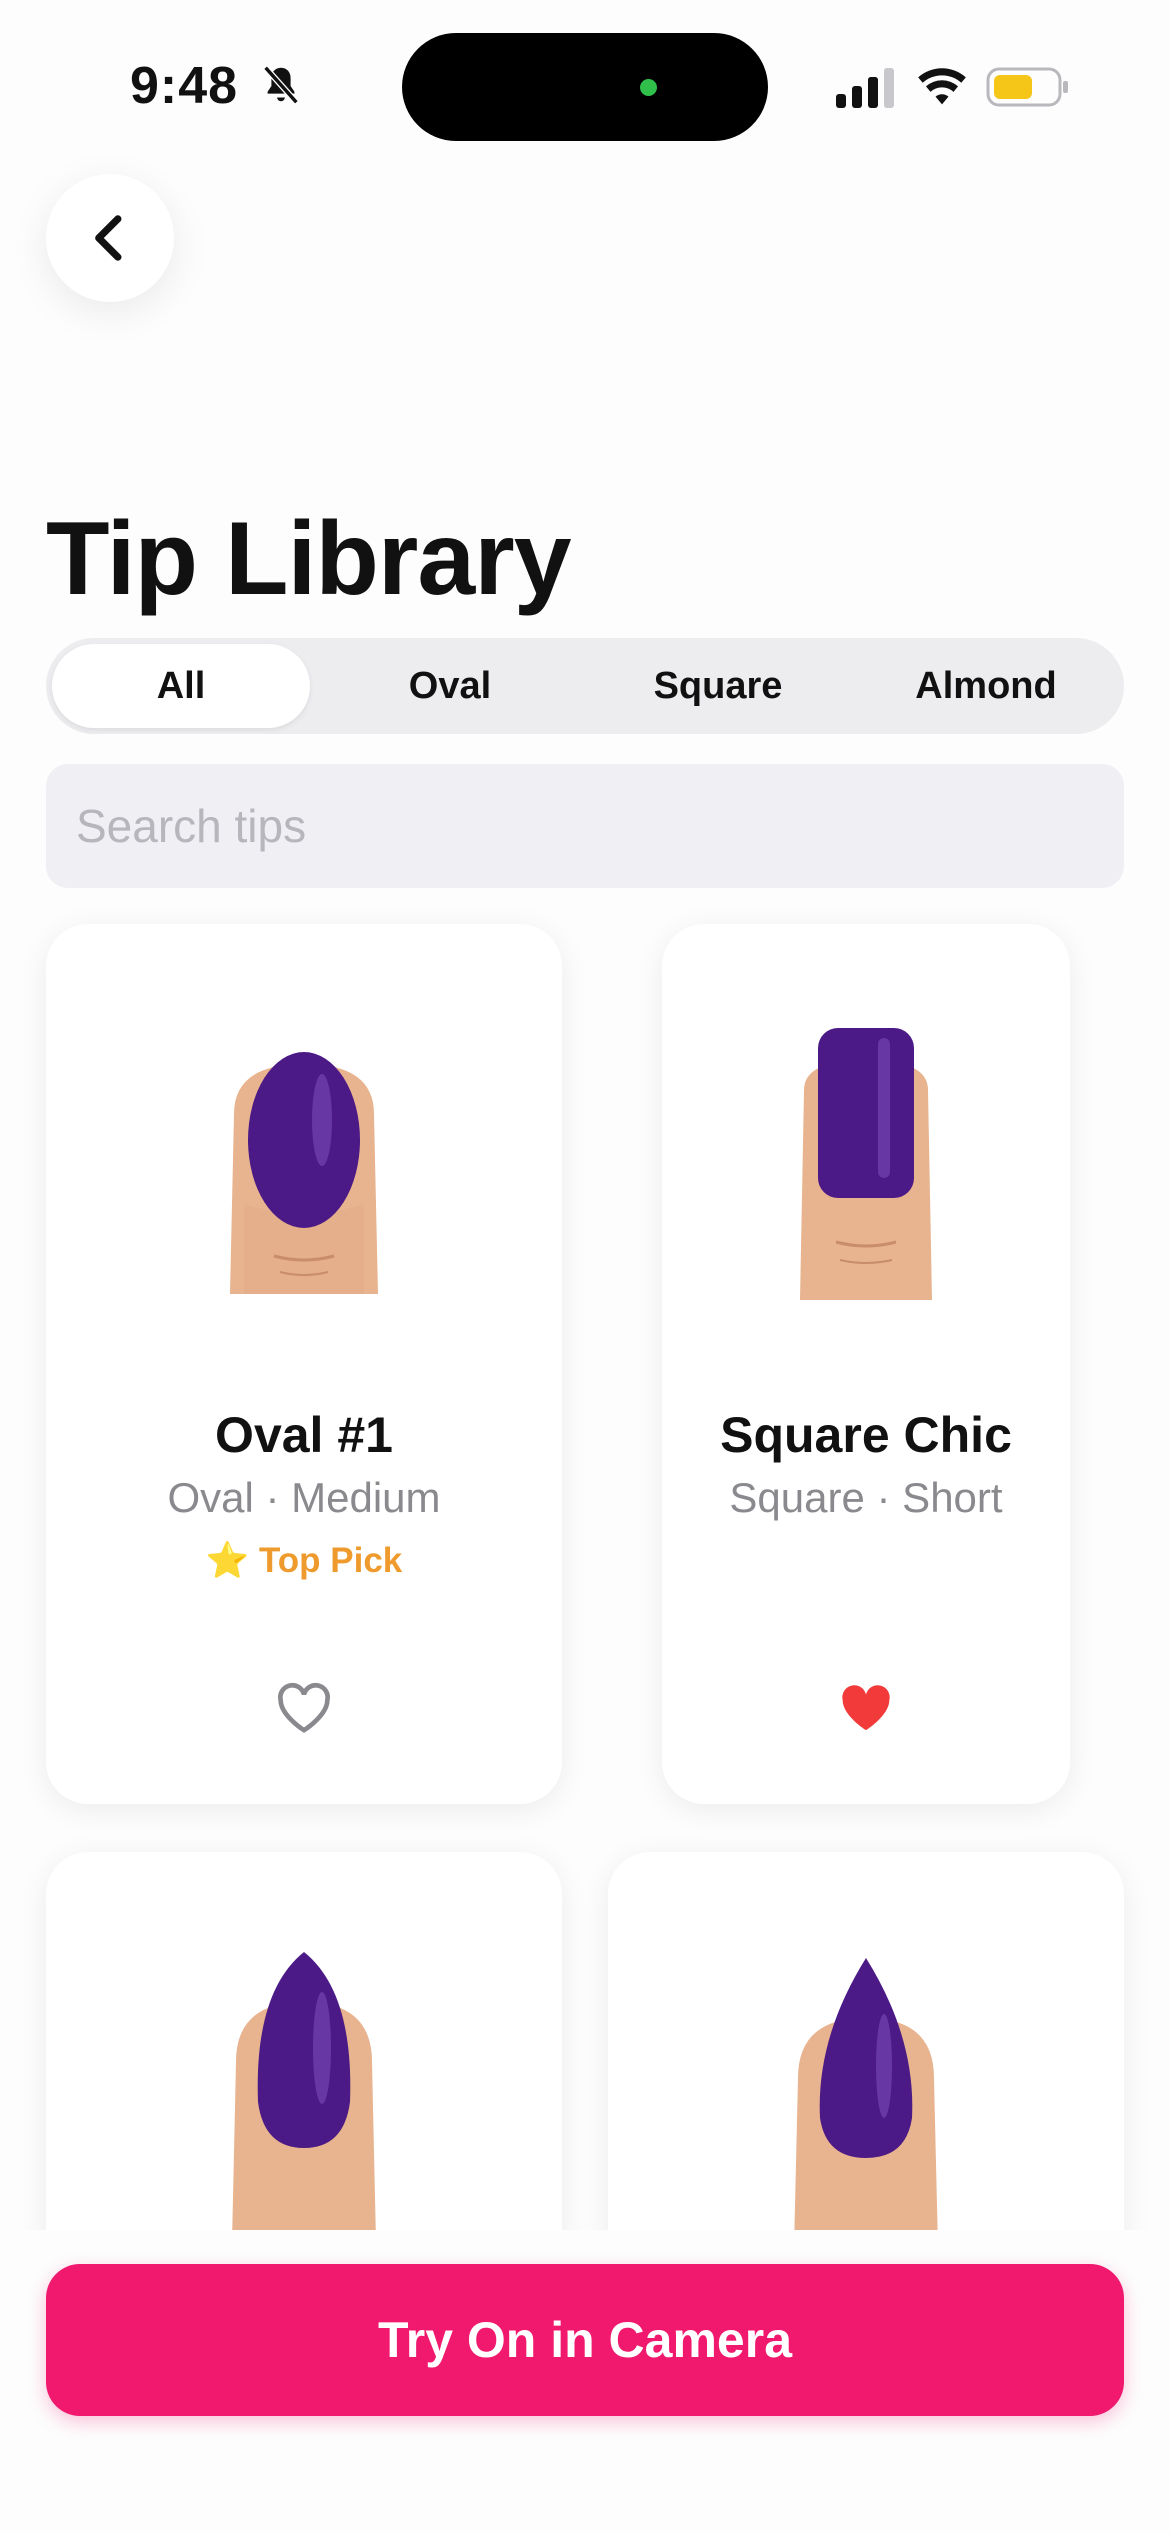 The width and height of the screenshot is (1170, 2532). I want to click on wifi-icon, so click(942, 86).